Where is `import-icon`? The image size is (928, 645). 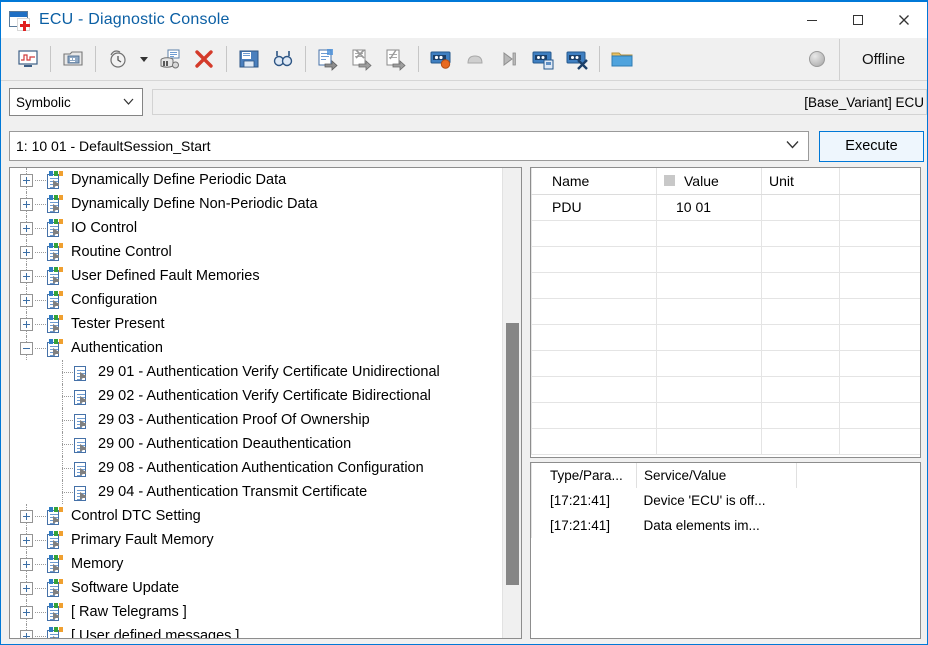 import-icon is located at coordinates (328, 59).